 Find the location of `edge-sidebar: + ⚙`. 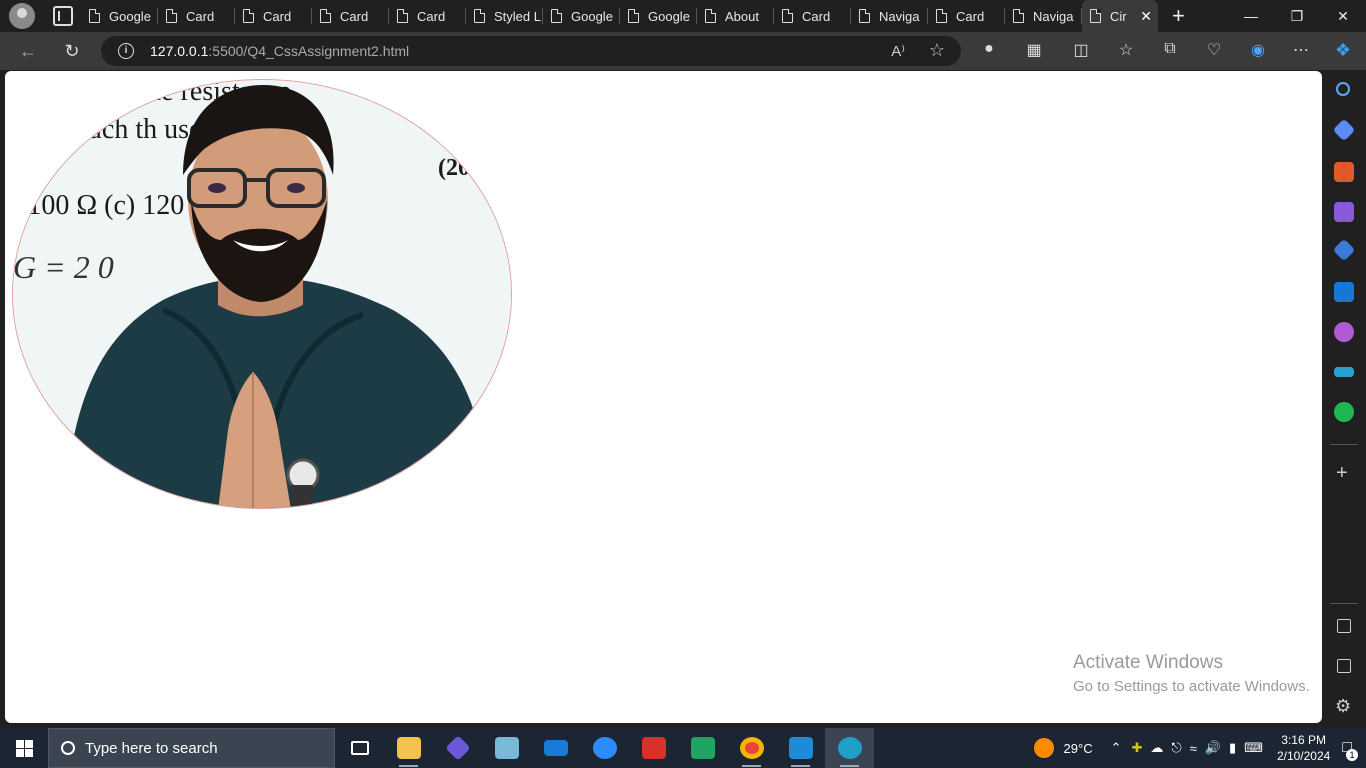

edge-sidebar: + ⚙ is located at coordinates (1344, 396).